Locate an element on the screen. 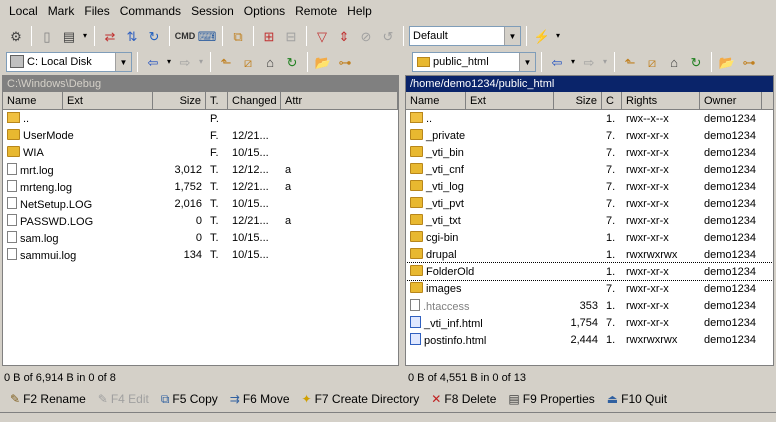 The height and width of the screenshot is (422, 776). table-row: .. P. is located at coordinates (200, 118).